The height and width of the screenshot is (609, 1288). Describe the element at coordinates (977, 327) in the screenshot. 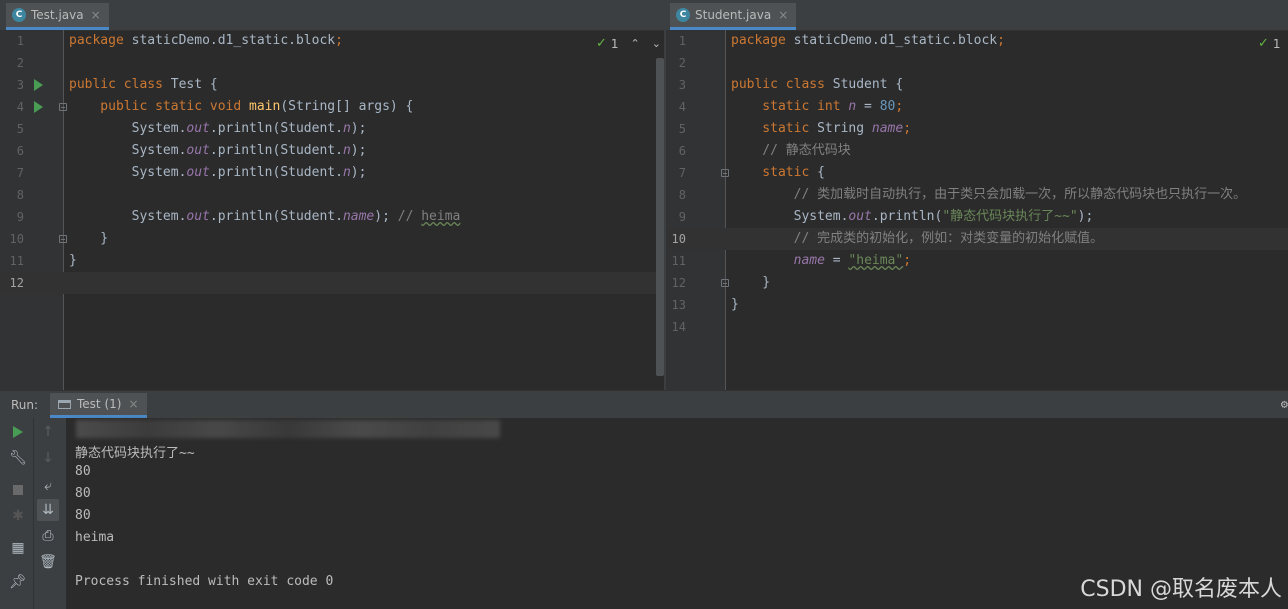

I see `code-line: 14` at that location.